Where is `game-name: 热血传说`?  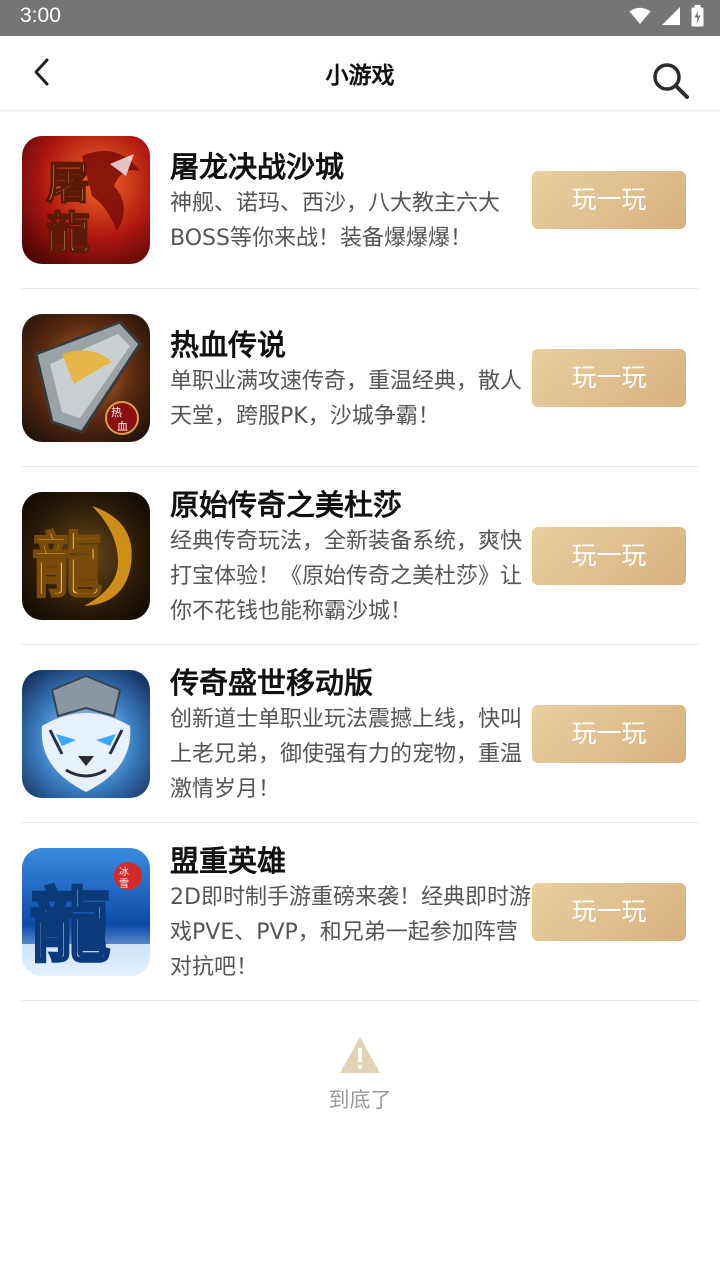 game-name: 热血传说 is located at coordinates (228, 345).